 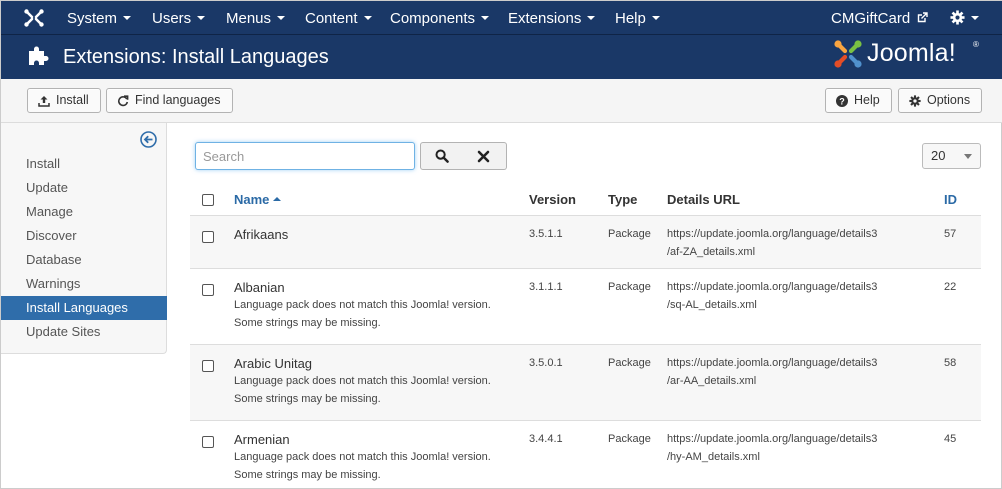 What do you see at coordinates (950, 199) in the screenshot?
I see `column-header-id: ID` at bounding box center [950, 199].